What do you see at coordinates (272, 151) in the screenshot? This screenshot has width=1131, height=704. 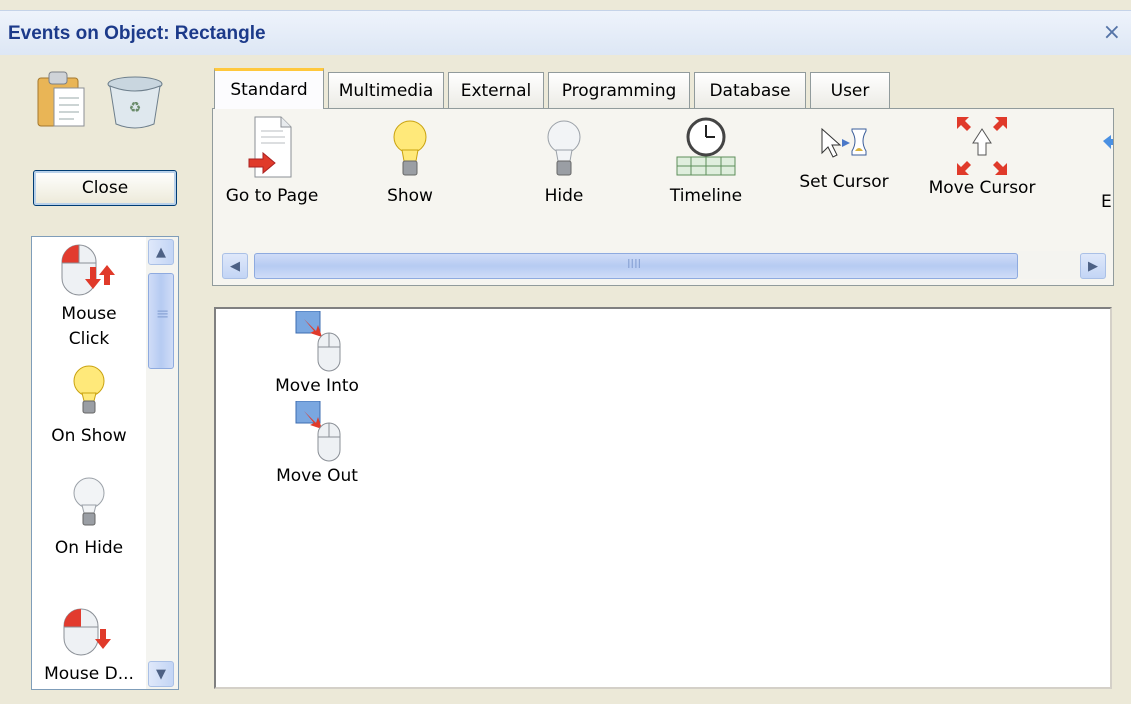 I see `go-to-page-icon` at bounding box center [272, 151].